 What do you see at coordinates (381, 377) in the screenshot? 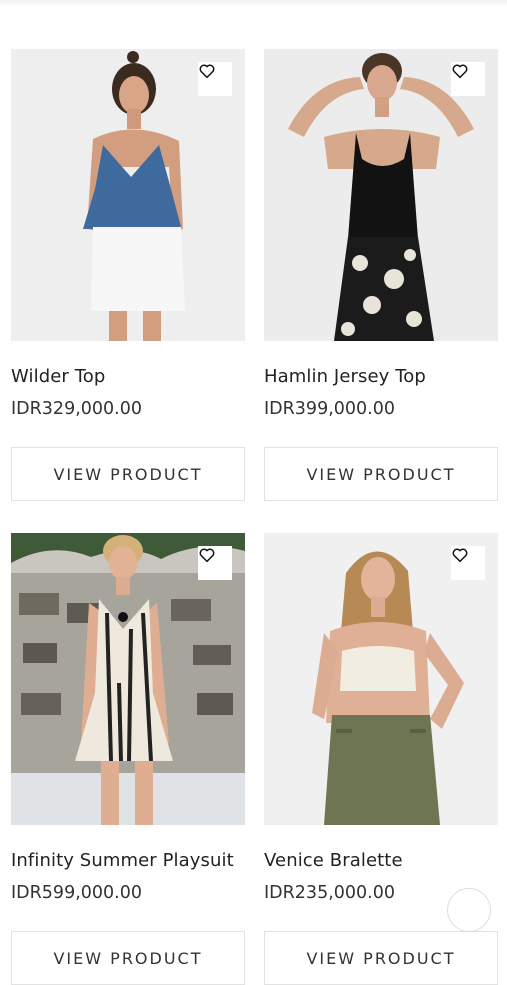
I see `product-name: Hamlin Jersey Top` at bounding box center [381, 377].